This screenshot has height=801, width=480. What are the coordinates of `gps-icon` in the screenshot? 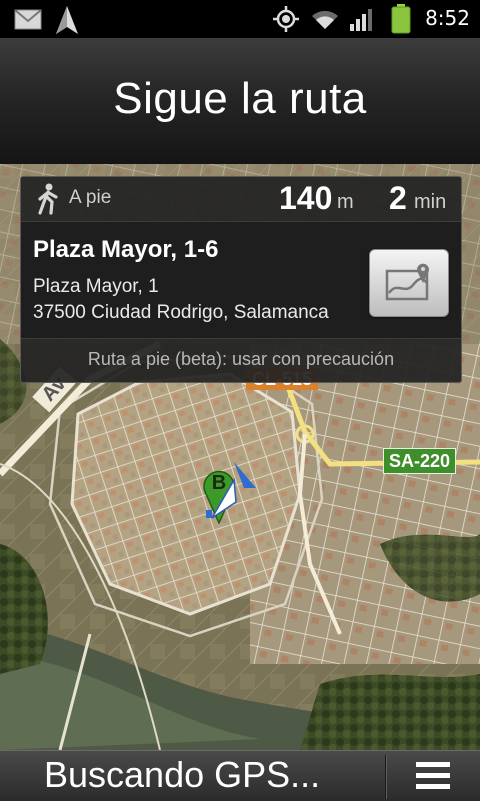 It's located at (286, 19).